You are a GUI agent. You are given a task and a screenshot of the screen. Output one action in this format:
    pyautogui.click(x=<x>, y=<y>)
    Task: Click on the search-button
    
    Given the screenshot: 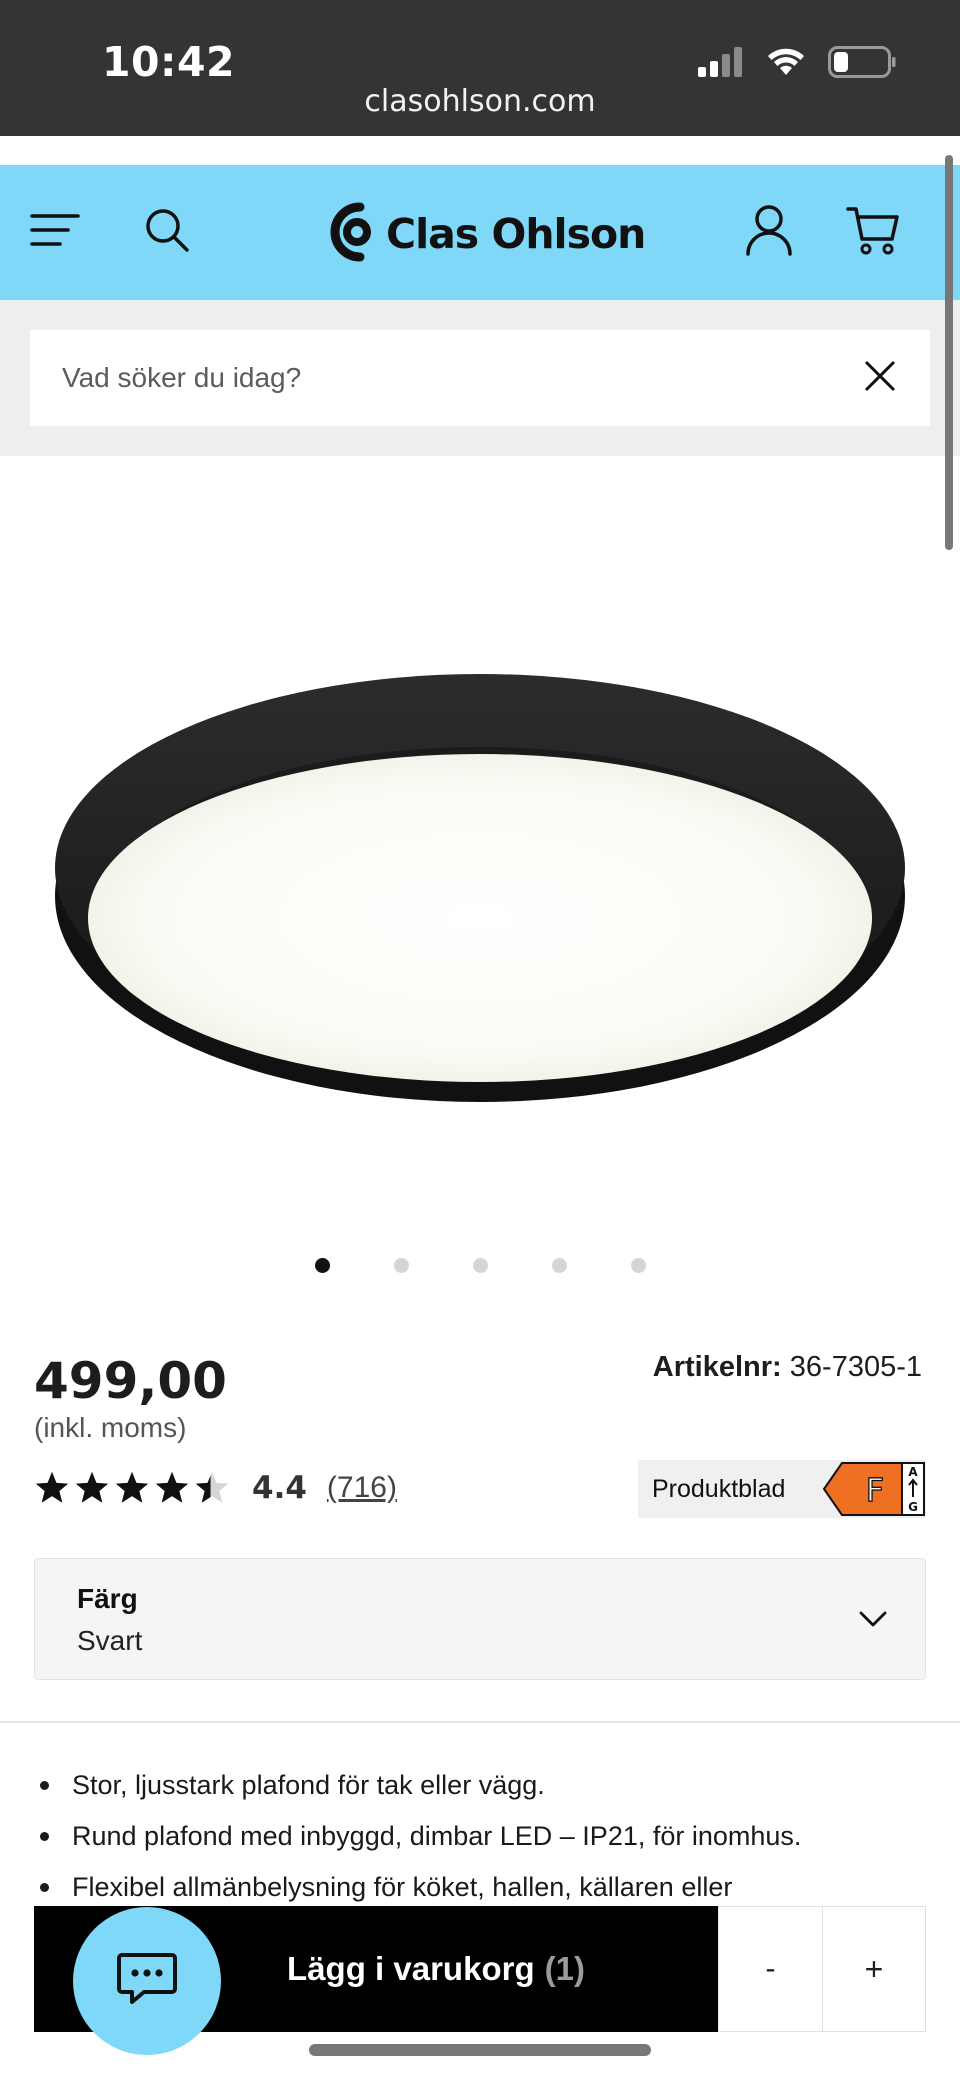 What is the action you would take?
    pyautogui.click(x=167, y=232)
    